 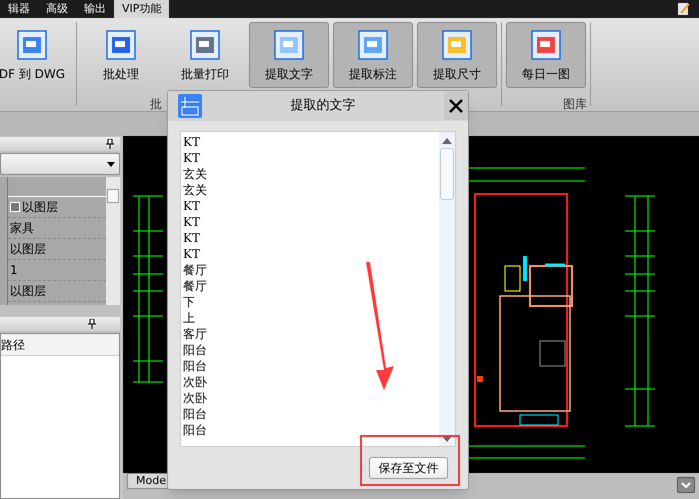 What do you see at coordinates (142, 9) in the screenshot?
I see `menu-tab: VIP功能` at bounding box center [142, 9].